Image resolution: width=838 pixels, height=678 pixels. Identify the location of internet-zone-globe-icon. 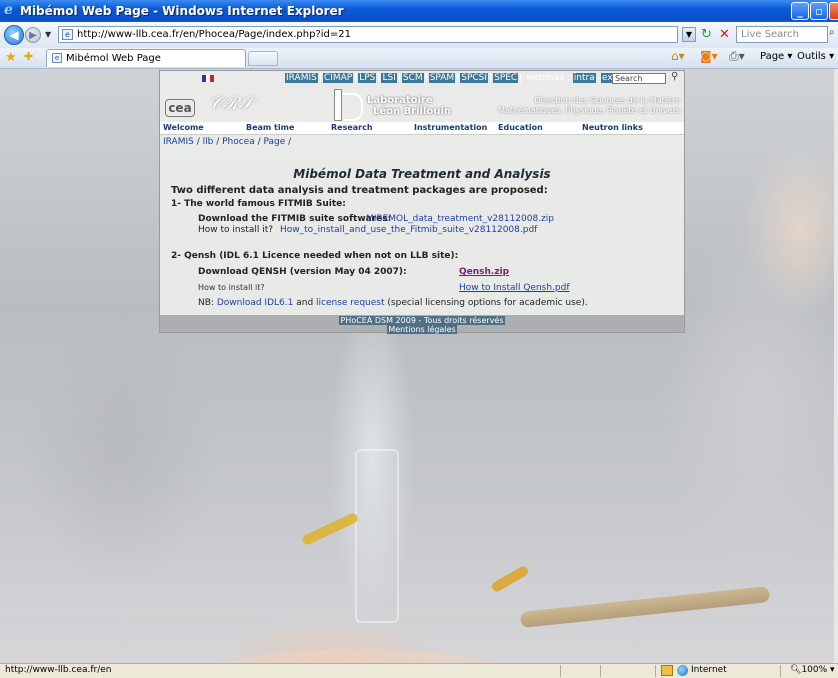
(682, 670).